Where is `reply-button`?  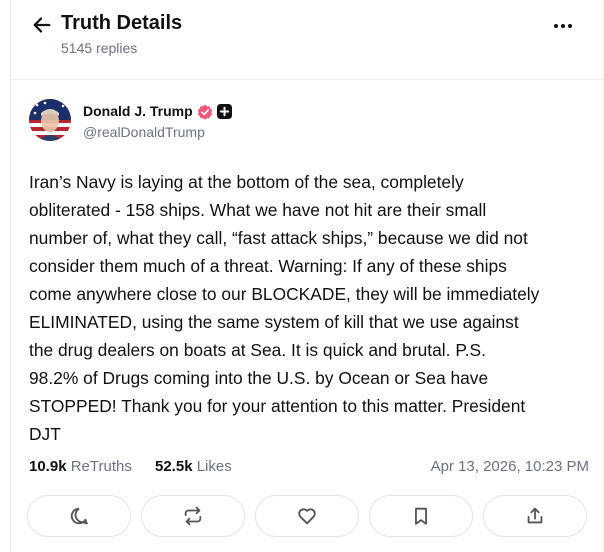 reply-button is located at coordinates (79, 516).